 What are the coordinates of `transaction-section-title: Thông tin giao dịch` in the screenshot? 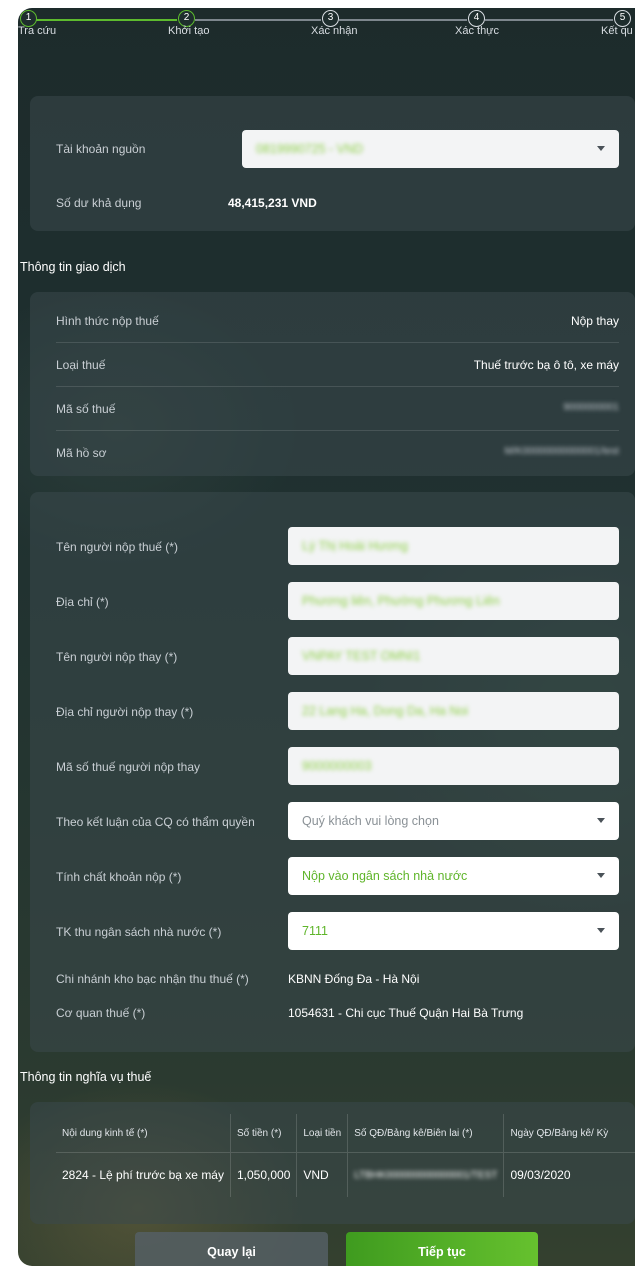 It's located at (73, 267).